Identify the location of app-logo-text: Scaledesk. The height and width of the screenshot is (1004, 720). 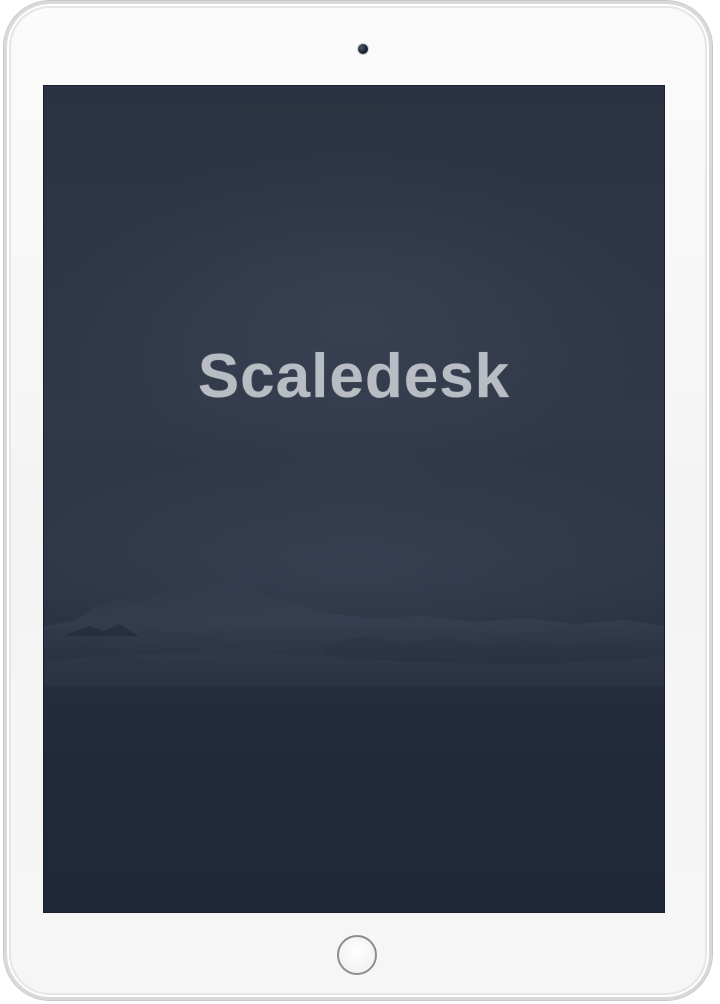
(354, 376).